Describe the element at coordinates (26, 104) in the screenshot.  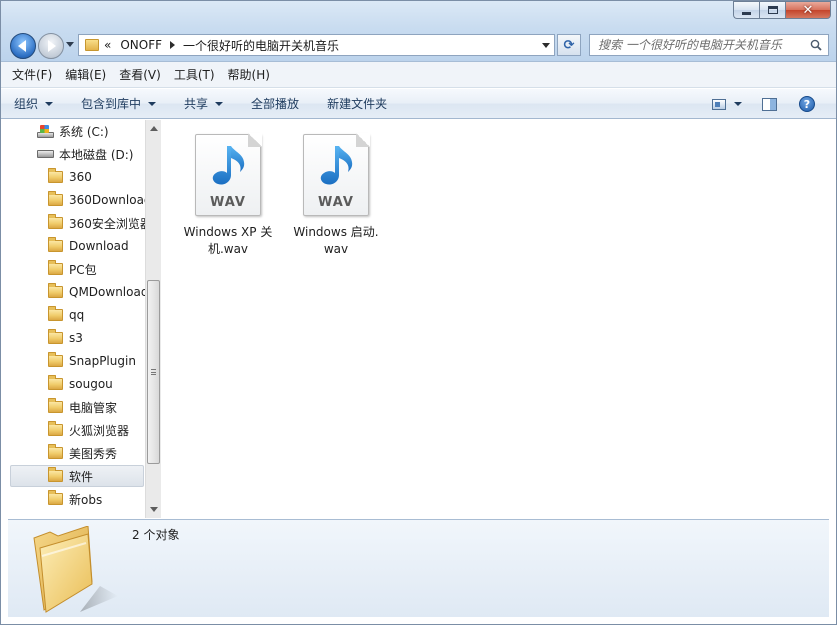
I see `organize-label: 组织` at that location.